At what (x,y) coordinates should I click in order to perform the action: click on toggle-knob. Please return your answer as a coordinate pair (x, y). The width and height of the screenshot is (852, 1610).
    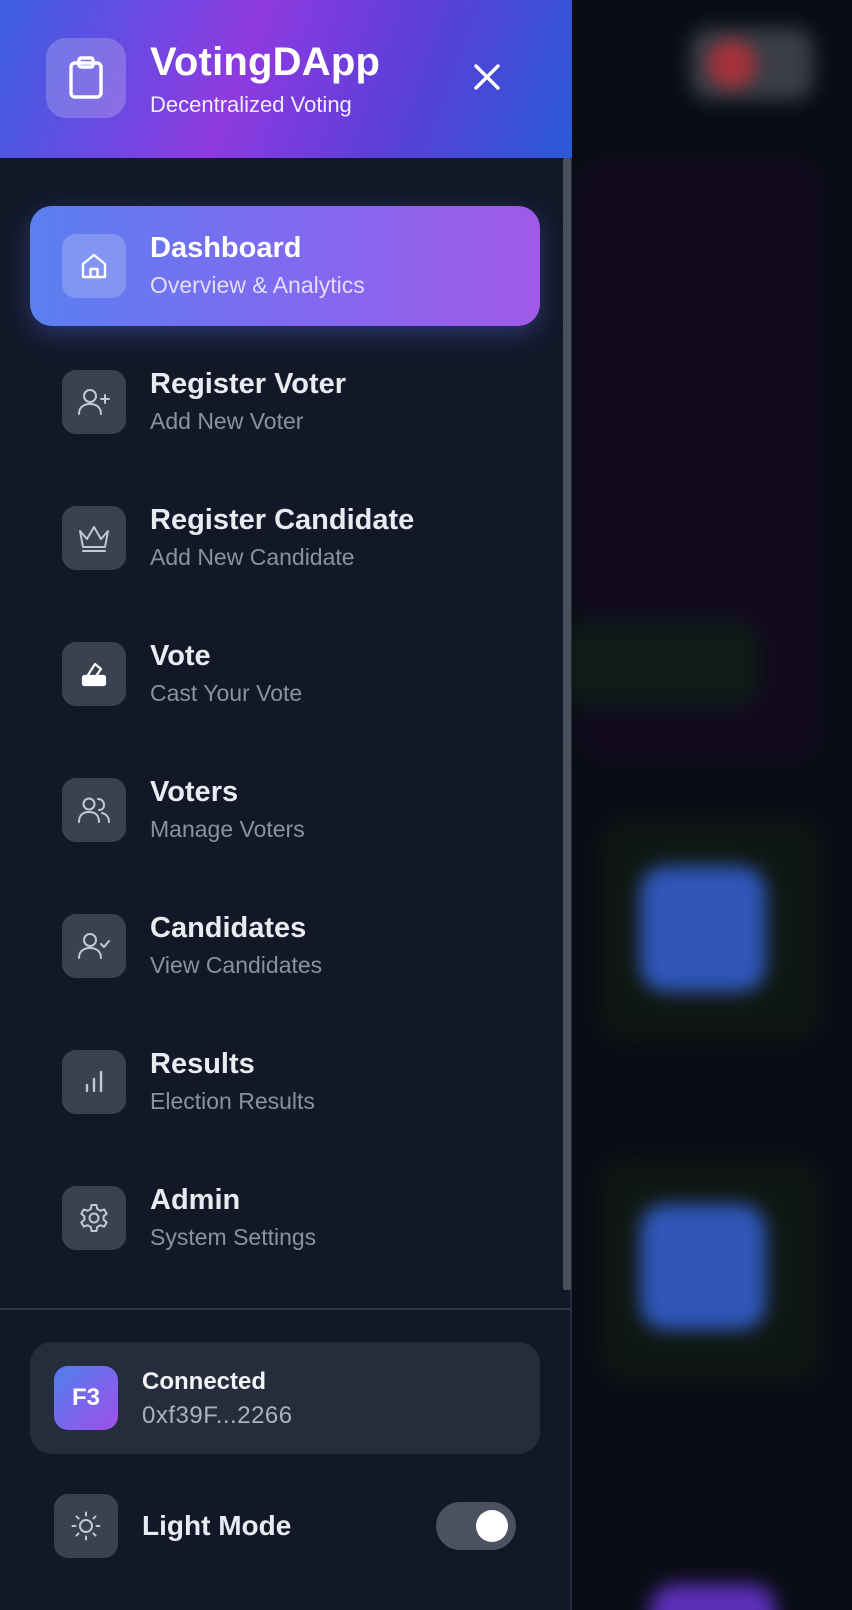
    Looking at the image, I should click on (492, 1526).